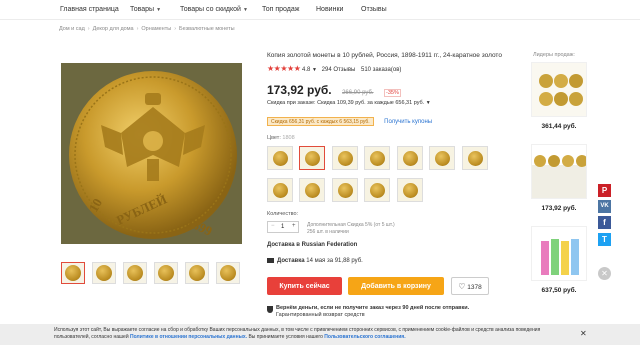 Image resolution: width=640 pixels, height=345 pixels. I want to click on shipping-info: Доставка 14 мая за 91,88 руб., so click(315, 261).